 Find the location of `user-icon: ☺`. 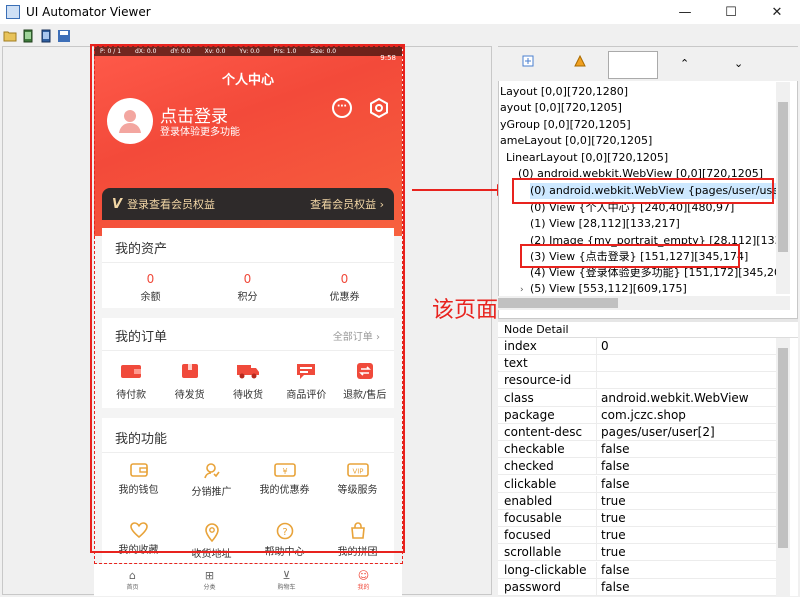

user-icon: ☺ is located at coordinates (363, 575).